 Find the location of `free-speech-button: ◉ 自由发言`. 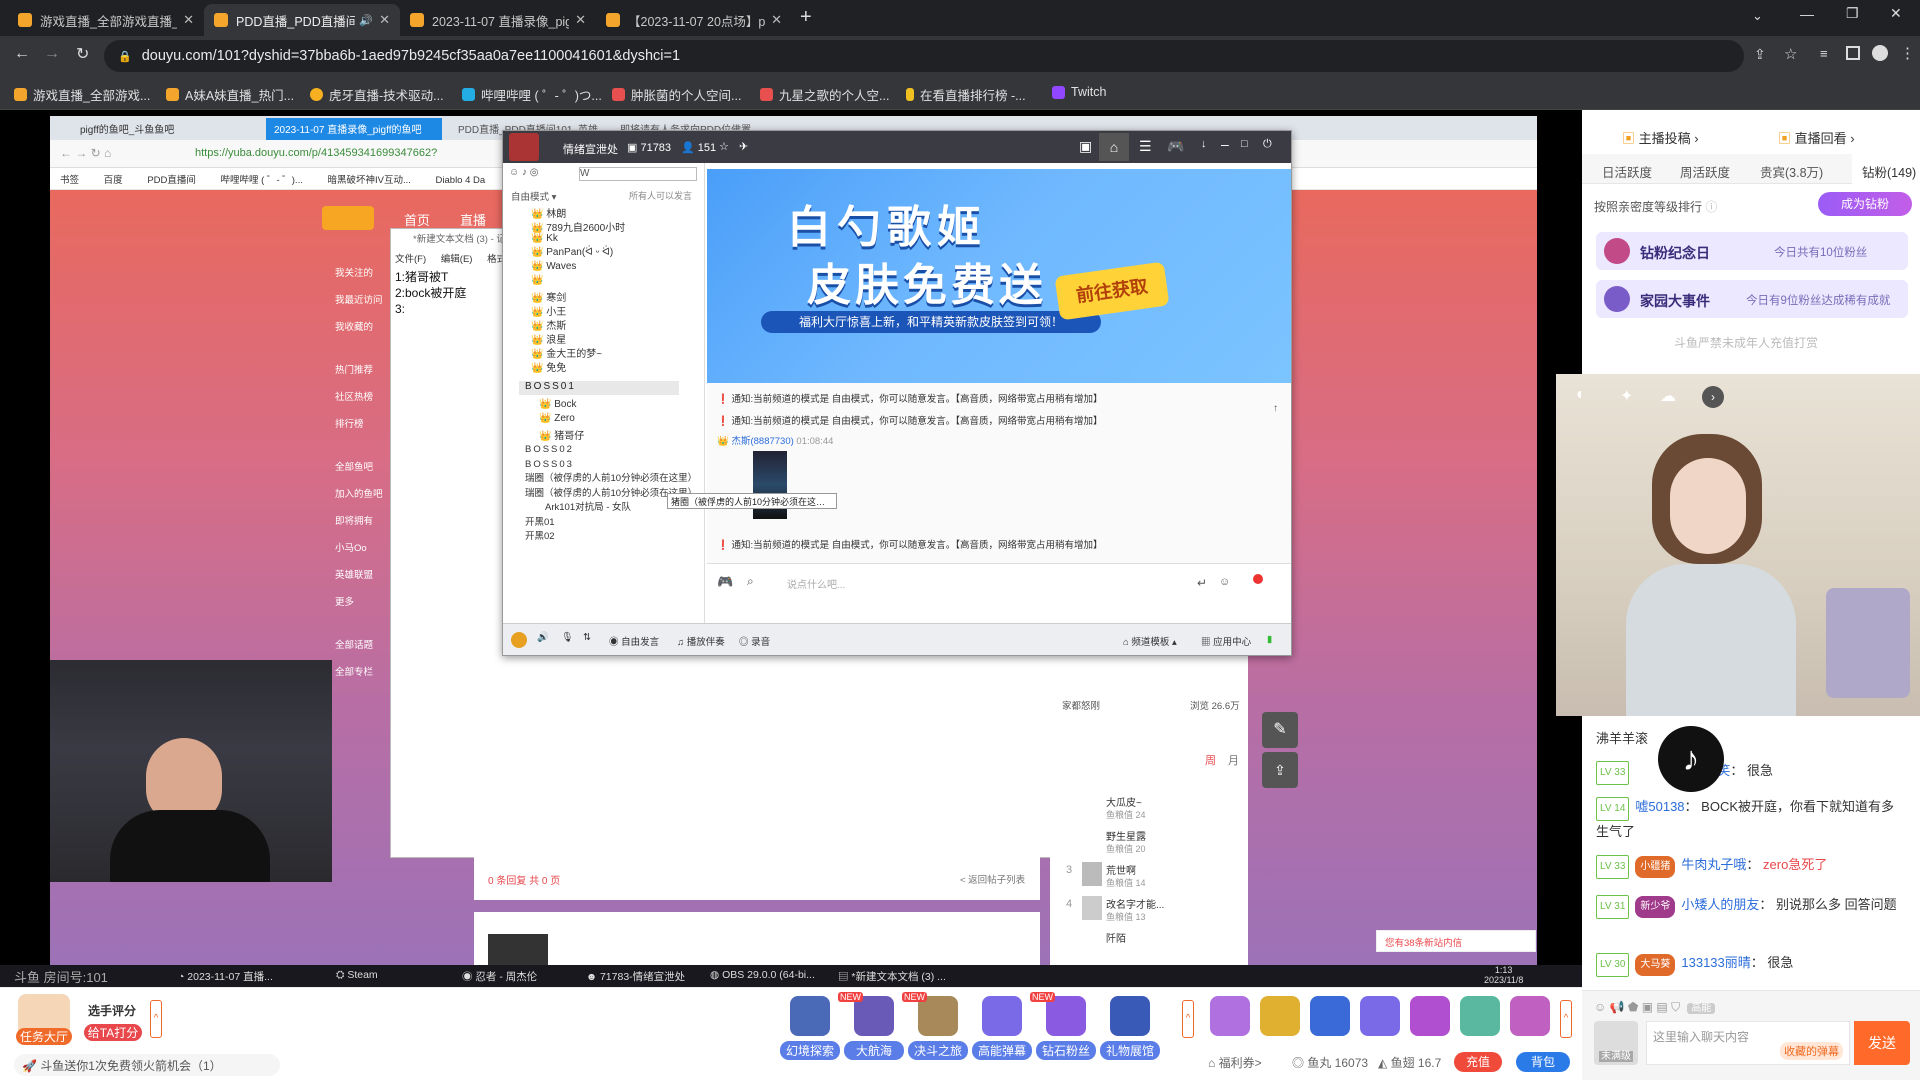

free-speech-button: ◉ 自由发言 is located at coordinates (634, 641).